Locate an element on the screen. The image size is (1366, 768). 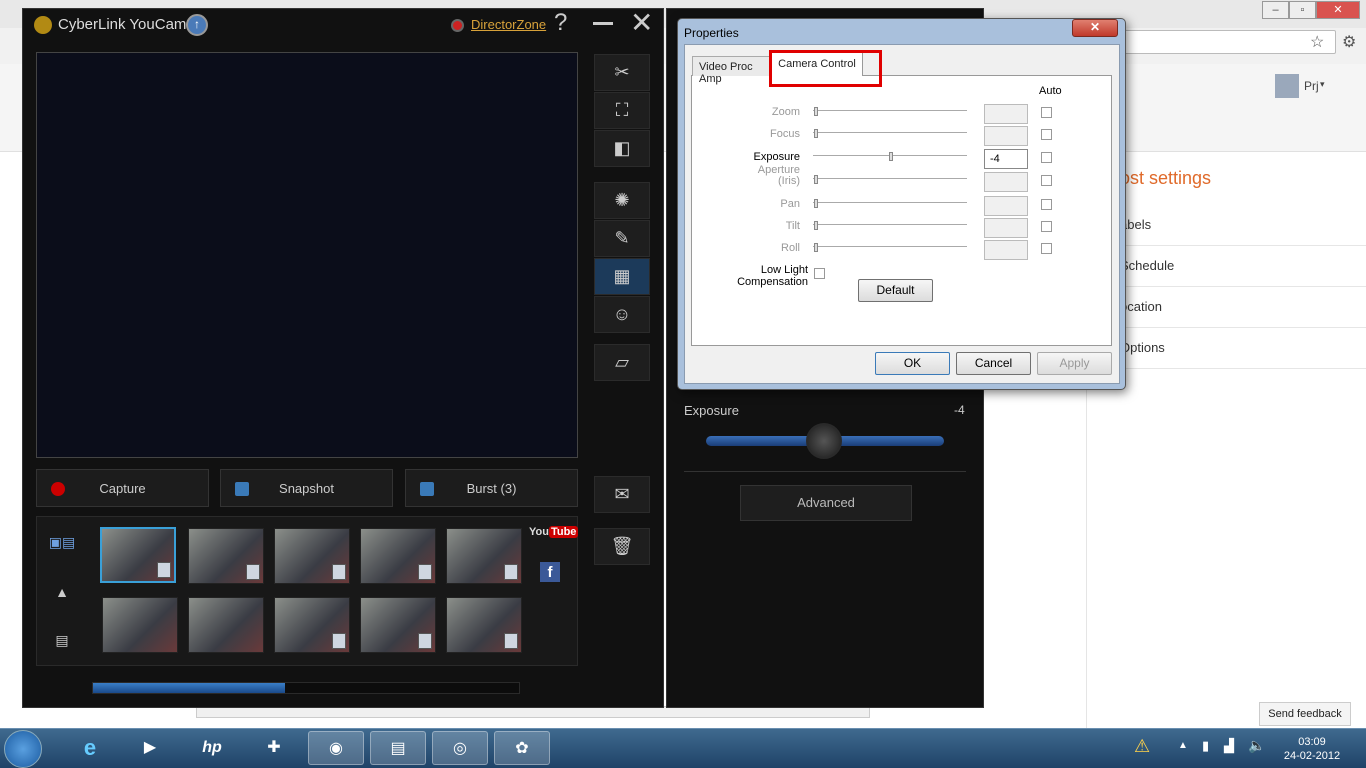
show-hidden-icons: ▲ is located at coordinates (1183, 745).